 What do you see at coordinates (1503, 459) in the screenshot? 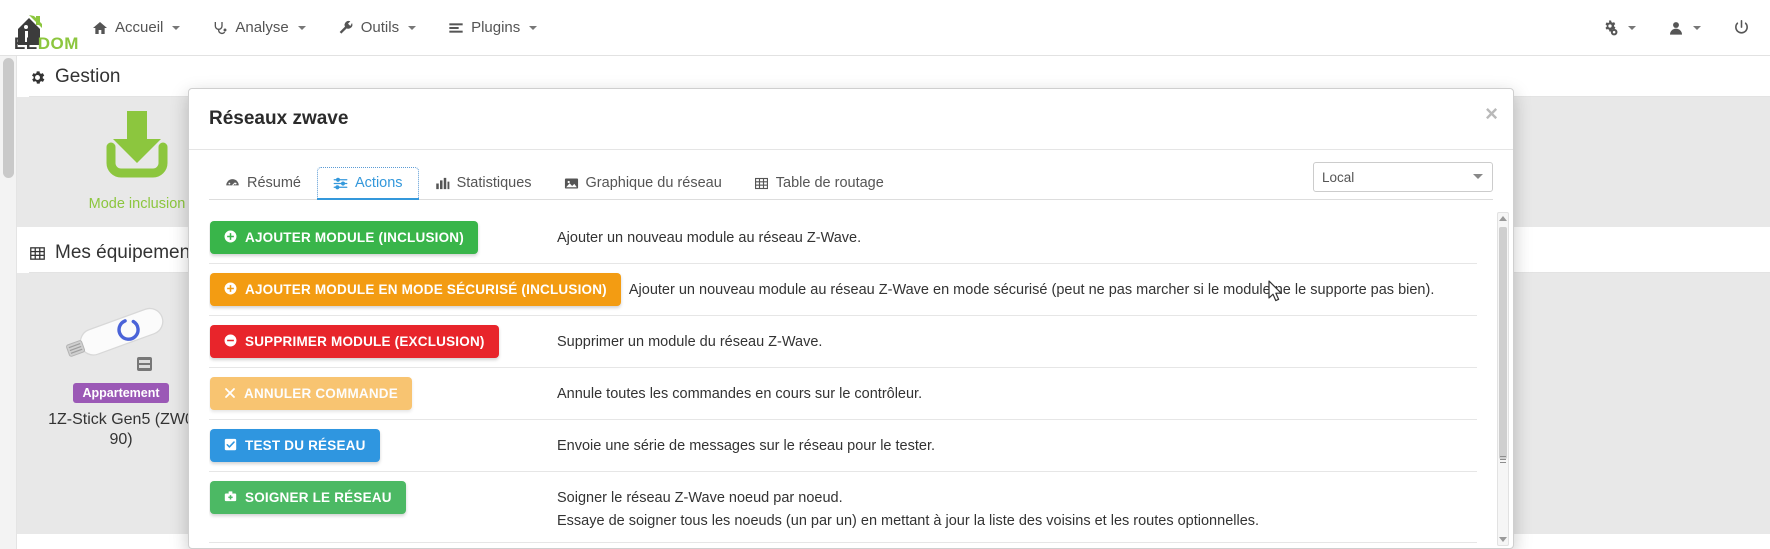
I see `scrollbar-grip-icon` at bounding box center [1503, 459].